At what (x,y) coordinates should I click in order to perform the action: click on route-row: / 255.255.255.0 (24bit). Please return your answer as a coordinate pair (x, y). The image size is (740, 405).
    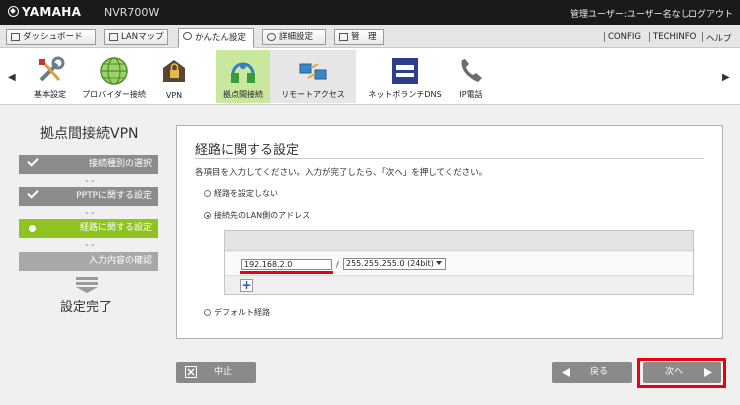
    Looking at the image, I should click on (459, 264).